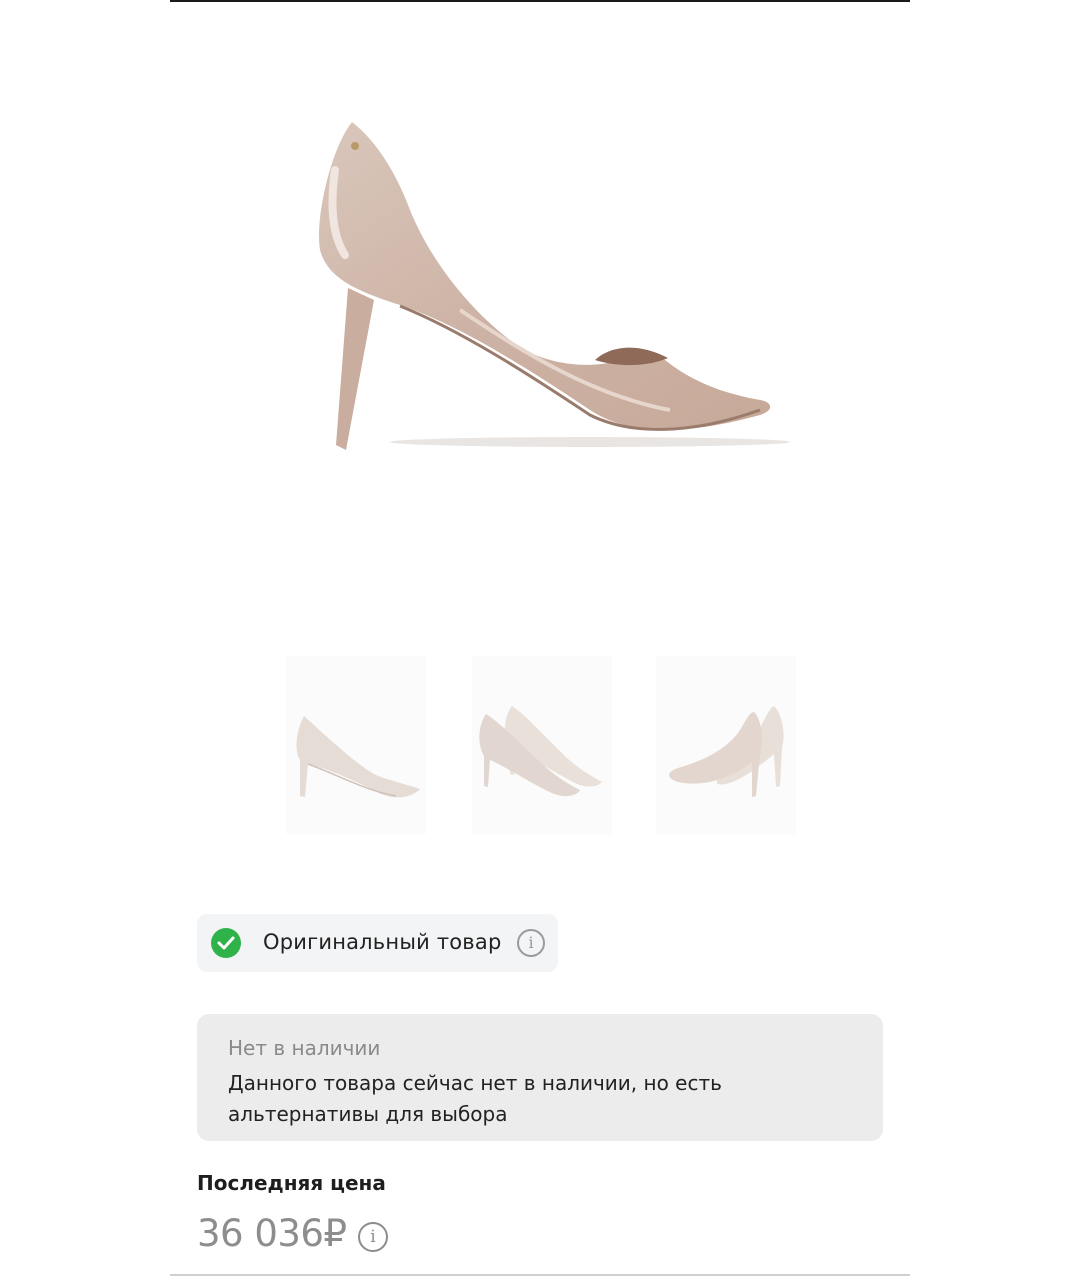 The image size is (1080, 1280). Describe the element at coordinates (540, 1275) in the screenshot. I see `bottom-divider` at that location.